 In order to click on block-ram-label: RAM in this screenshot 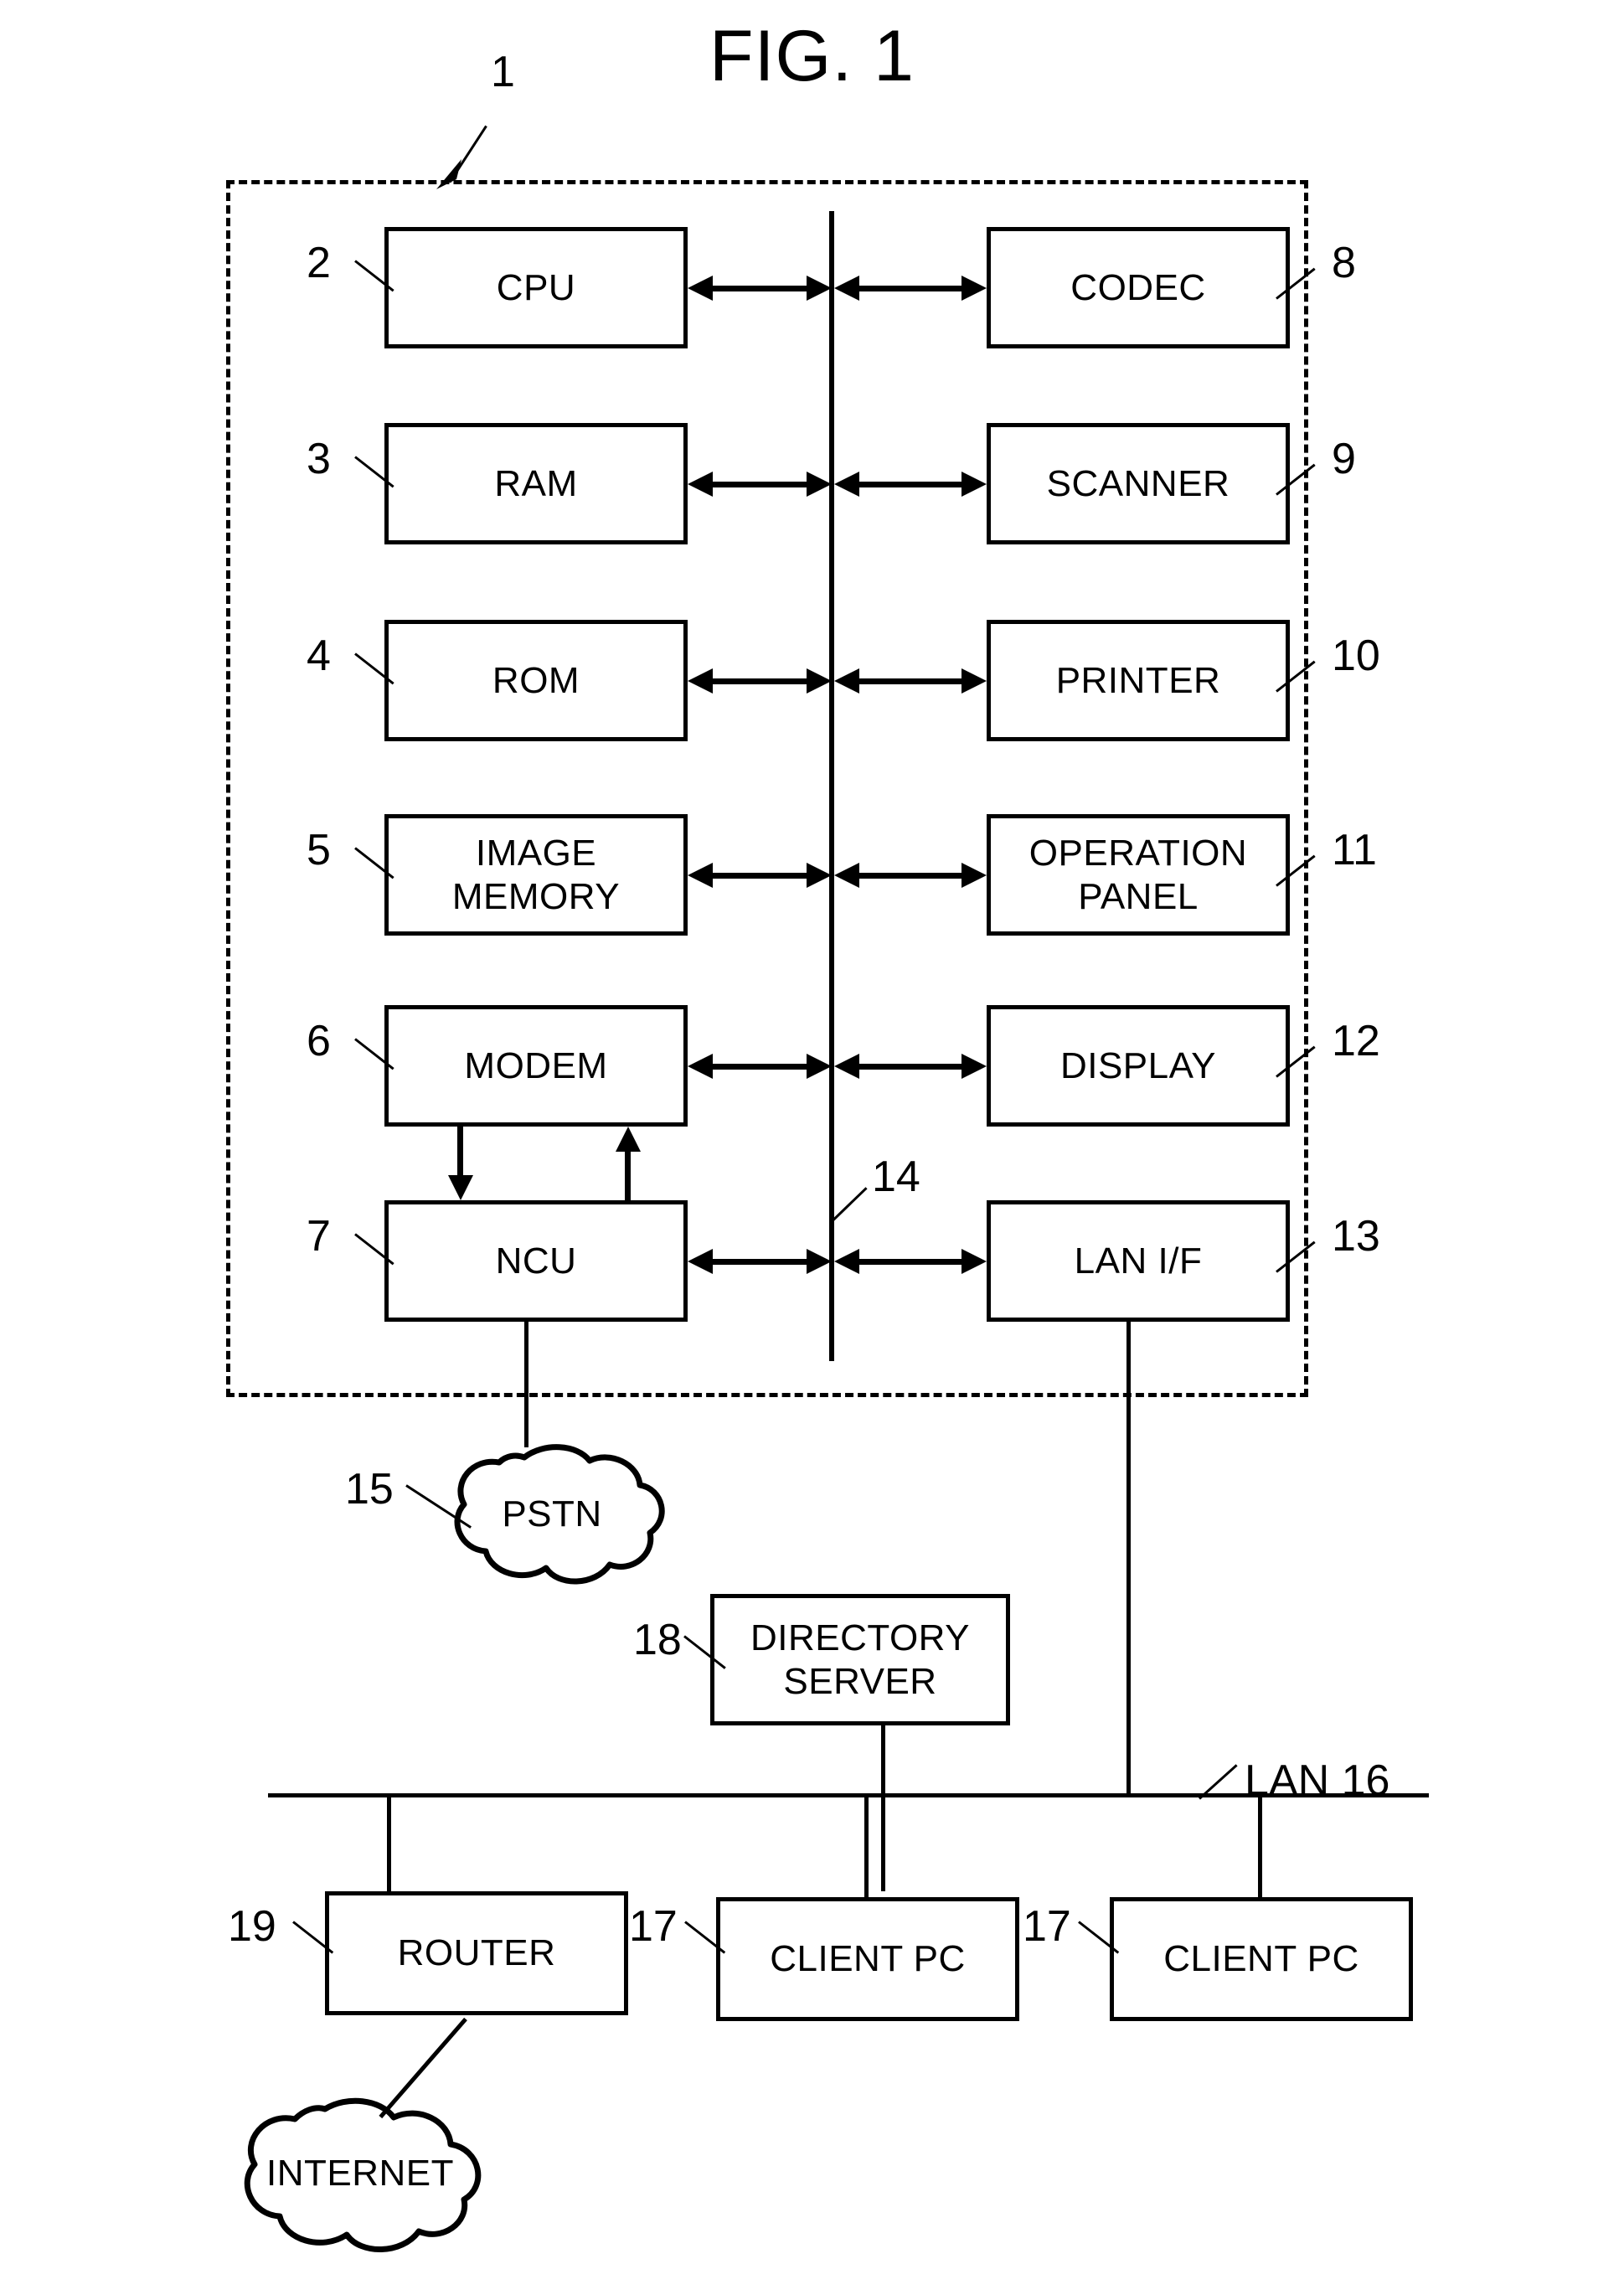, I will do `click(536, 483)`.